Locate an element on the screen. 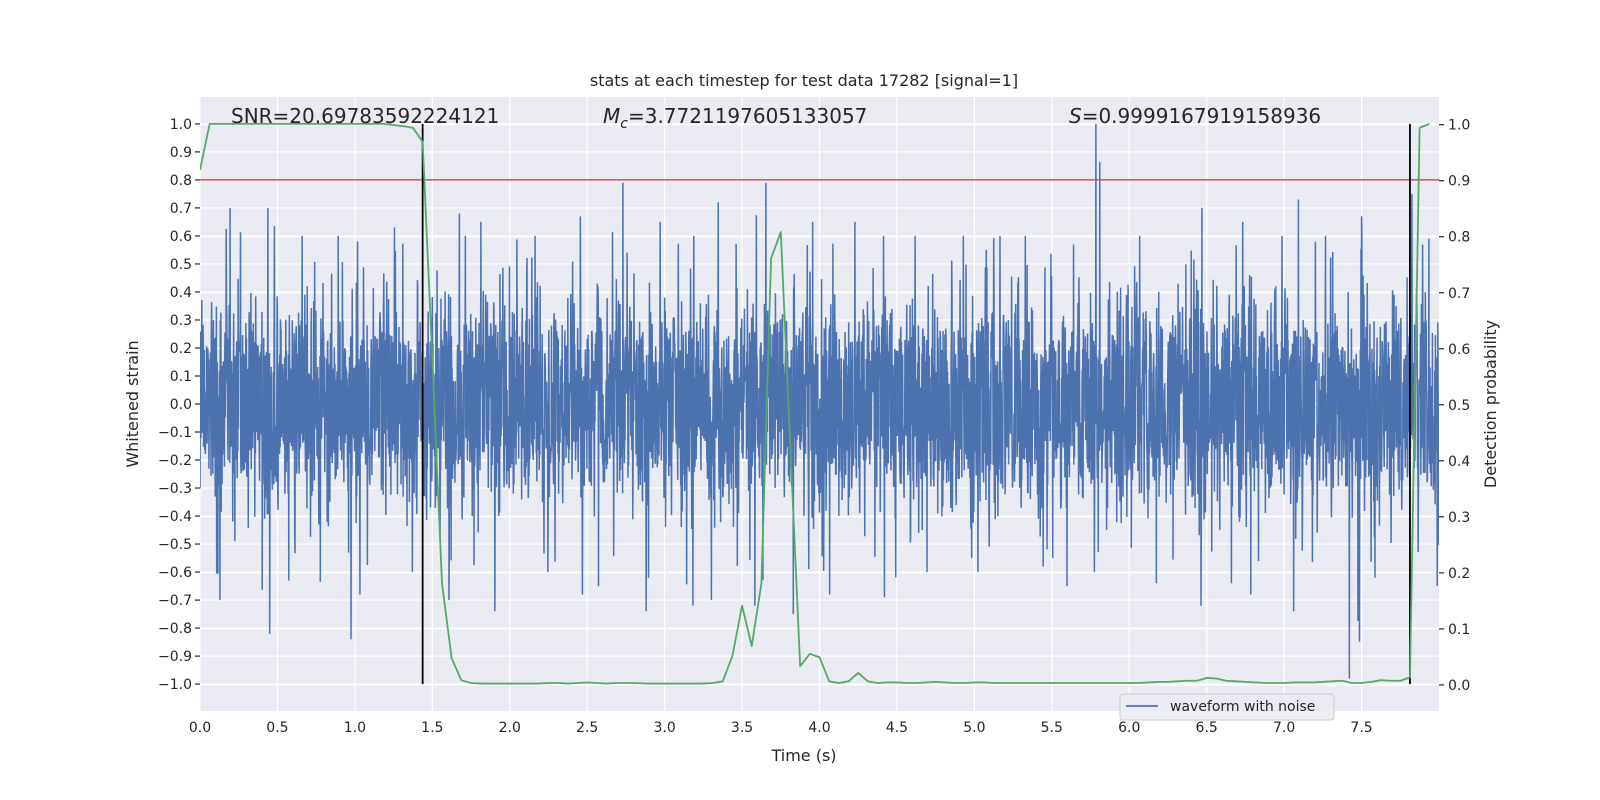 Image resolution: width=1600 pixels, height=800 pixels. y-tick-label: −0.8 is located at coordinates (175, 629).